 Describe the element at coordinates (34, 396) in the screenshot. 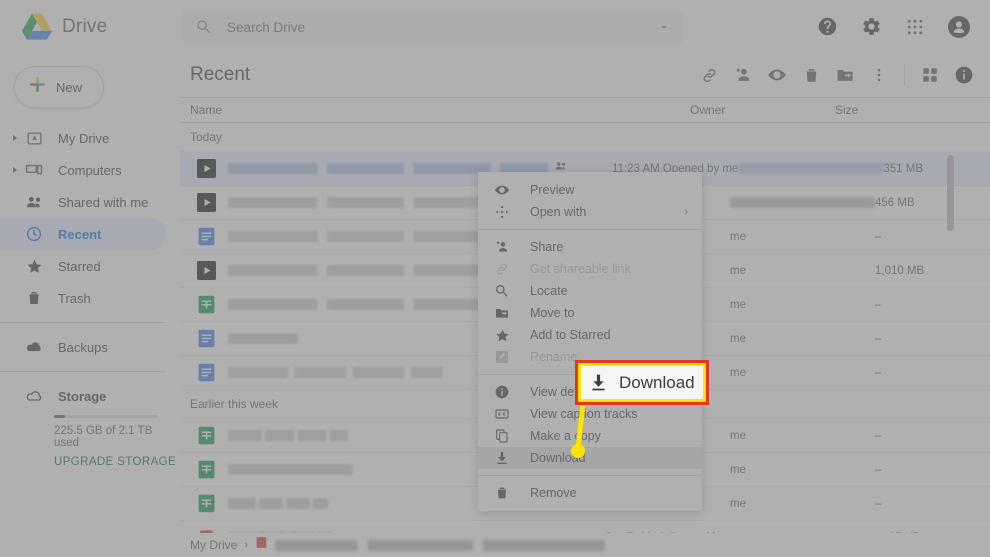

I see `cloud-outline-icon` at that location.